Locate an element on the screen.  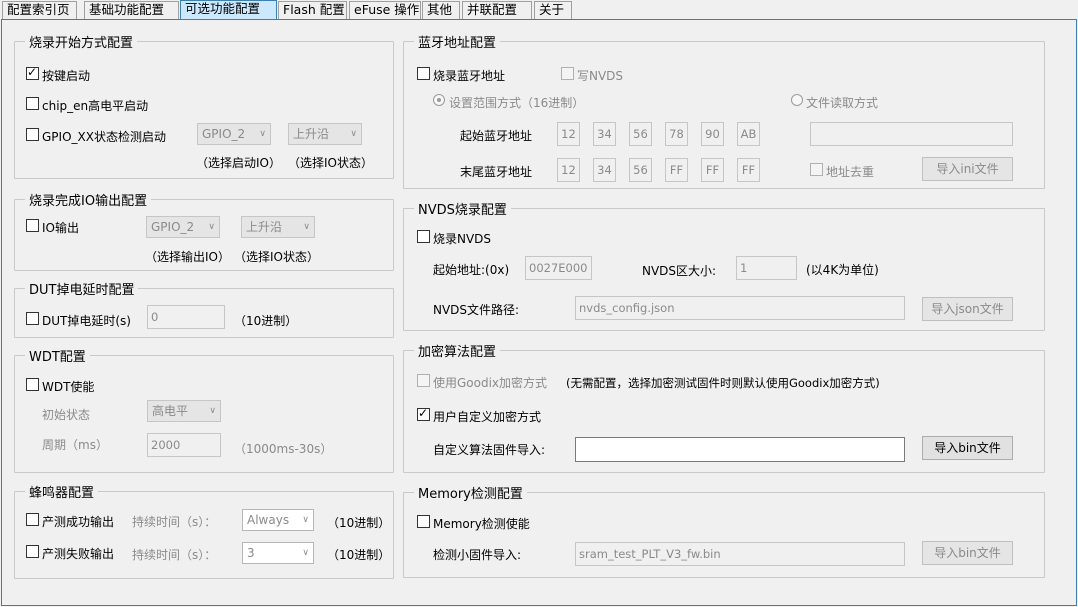
bt-end-byte-4: FF is located at coordinates (676, 170).